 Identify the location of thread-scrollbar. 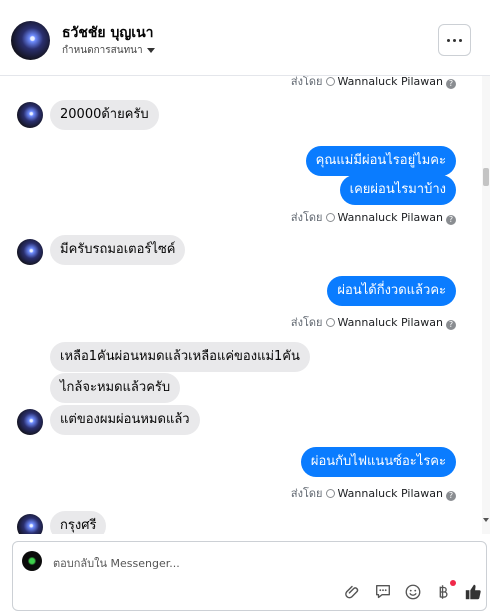
(486, 305).